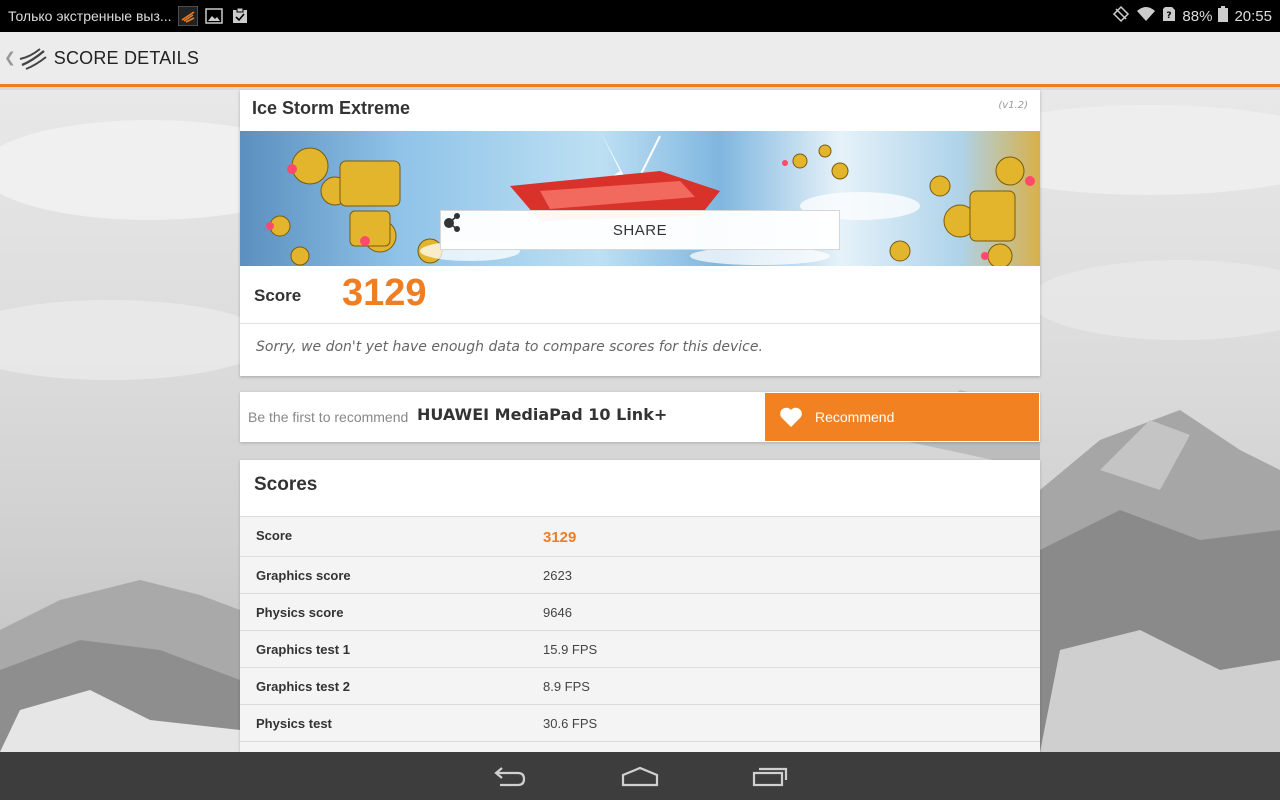  I want to click on nav-home-button, so click(640, 776).